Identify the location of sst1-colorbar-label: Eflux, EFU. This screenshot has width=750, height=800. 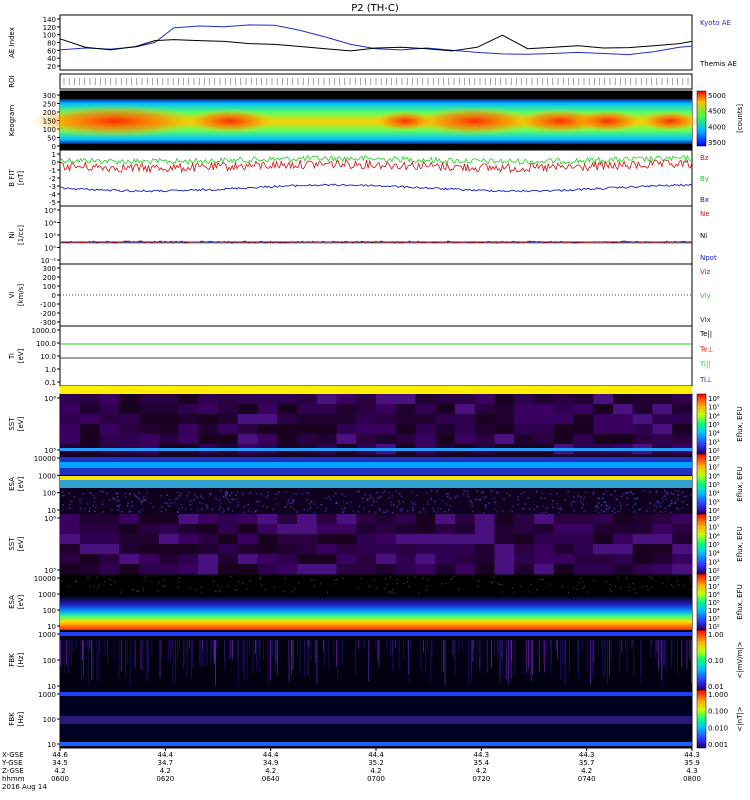
(740, 423).